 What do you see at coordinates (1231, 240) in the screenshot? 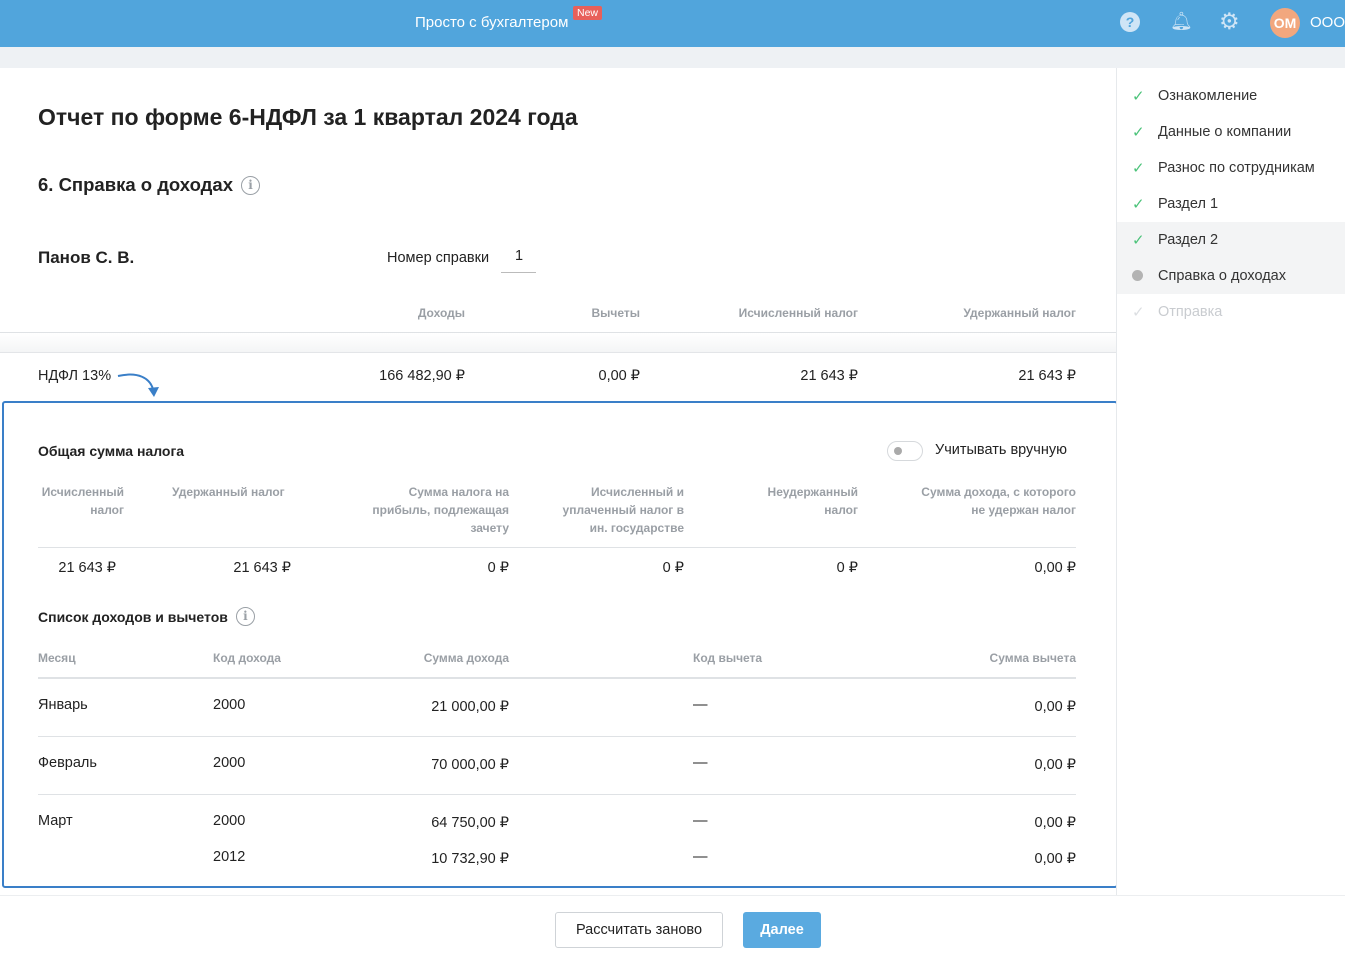
I see `step-item: ✓ Раздел 2` at bounding box center [1231, 240].